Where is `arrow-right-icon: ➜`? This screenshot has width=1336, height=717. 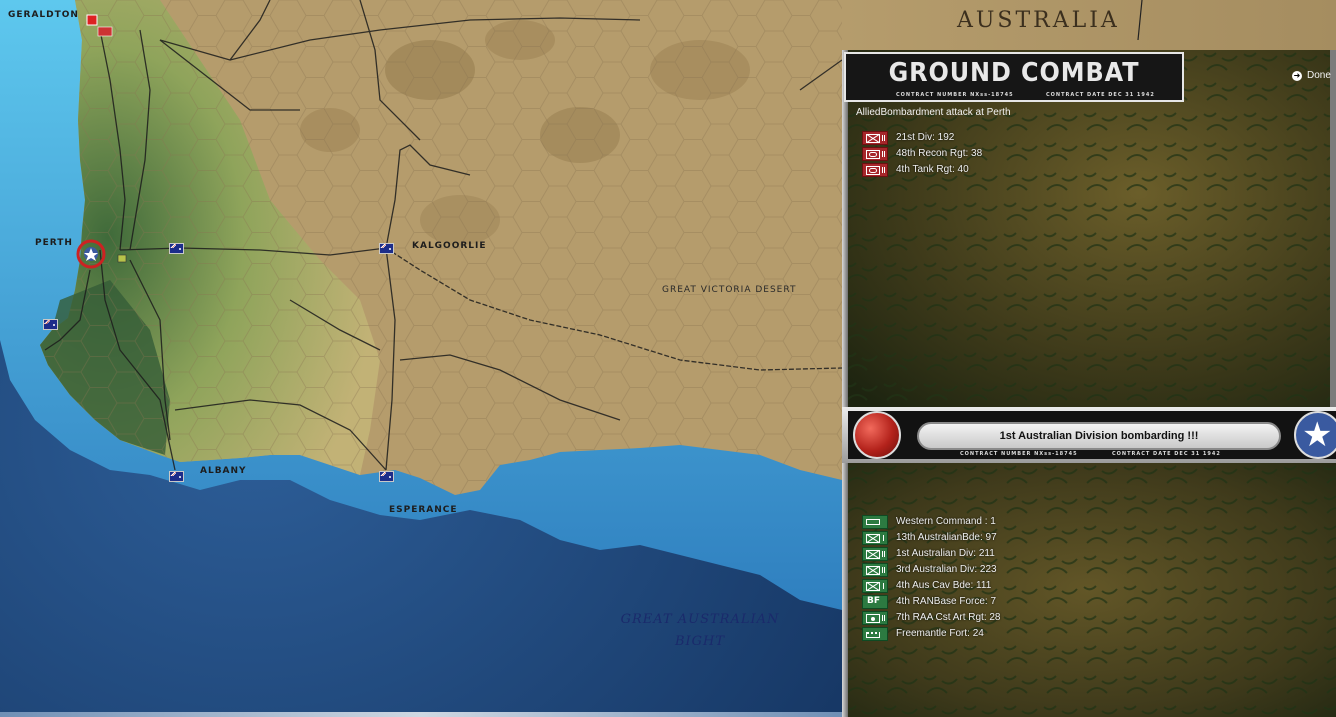
arrow-right-icon: ➜ is located at coordinates (1297, 75).